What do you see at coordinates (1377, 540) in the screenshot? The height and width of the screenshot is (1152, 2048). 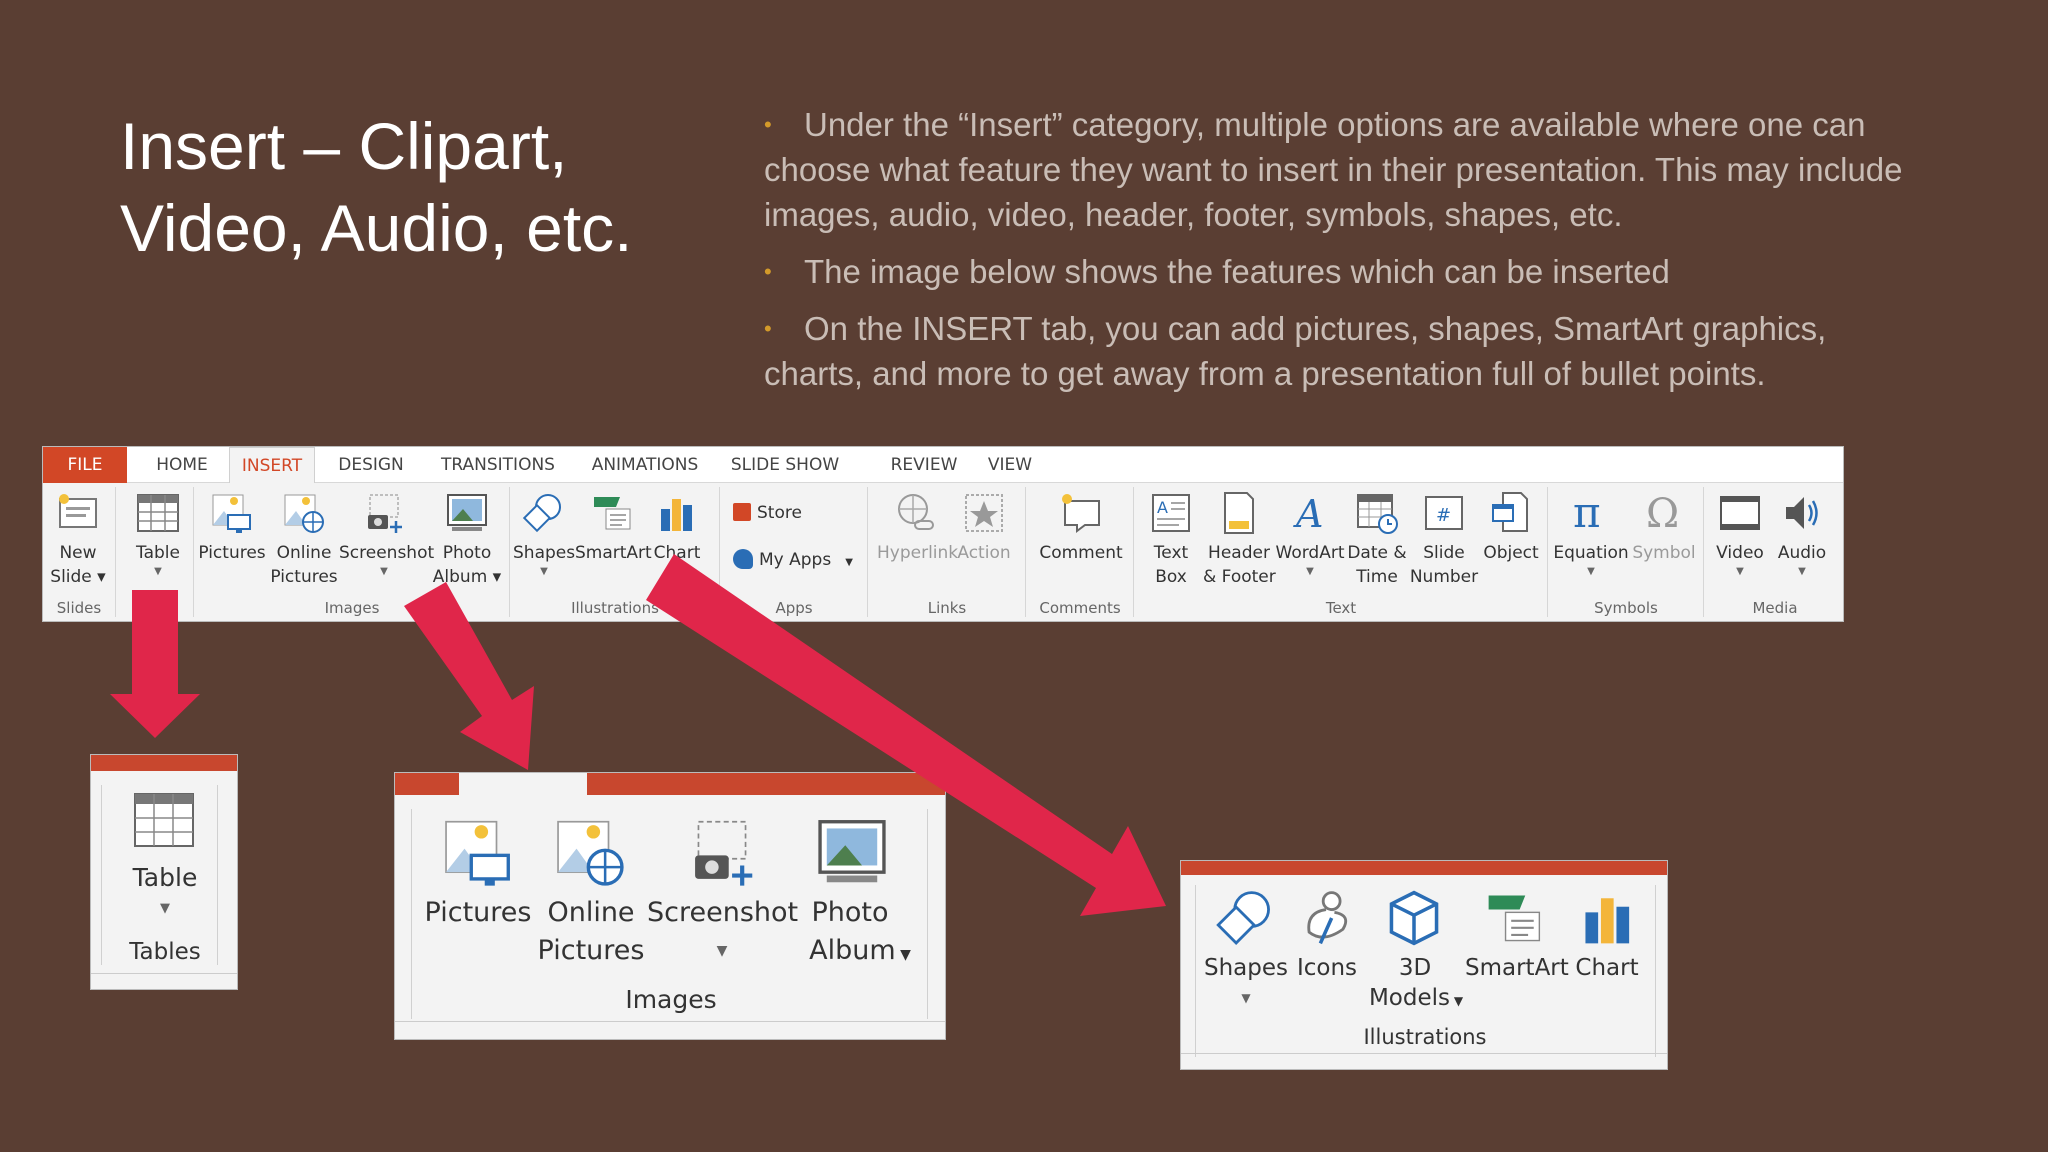 I see `date-time-button: Date & Time` at bounding box center [1377, 540].